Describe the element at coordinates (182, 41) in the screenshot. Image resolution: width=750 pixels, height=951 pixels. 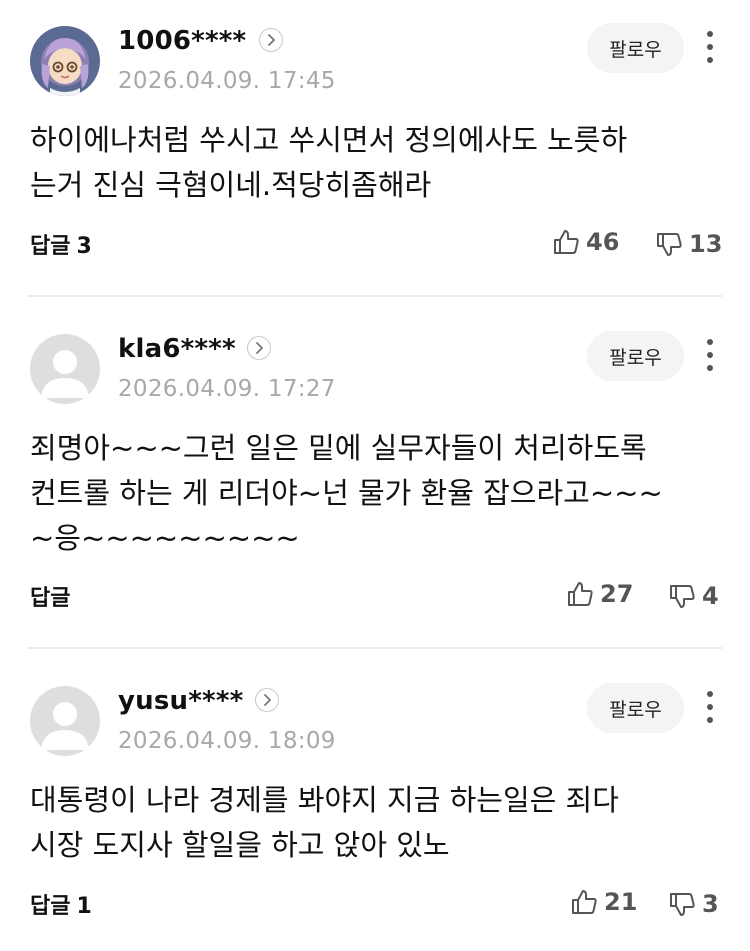
I see `username: 1006****` at that location.